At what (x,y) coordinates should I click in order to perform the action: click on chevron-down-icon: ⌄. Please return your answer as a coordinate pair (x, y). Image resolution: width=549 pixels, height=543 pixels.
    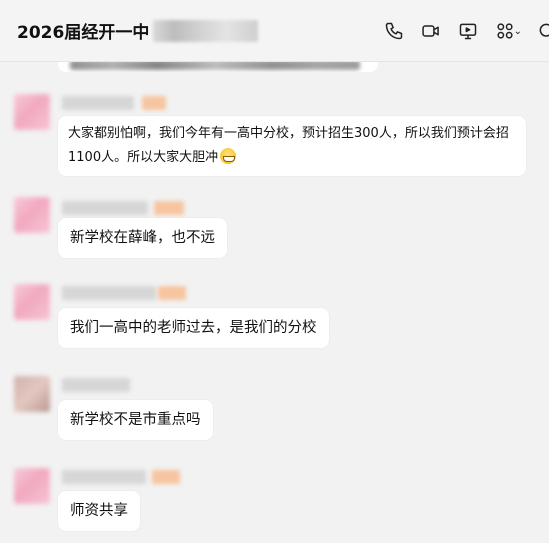
    Looking at the image, I should click on (518, 31).